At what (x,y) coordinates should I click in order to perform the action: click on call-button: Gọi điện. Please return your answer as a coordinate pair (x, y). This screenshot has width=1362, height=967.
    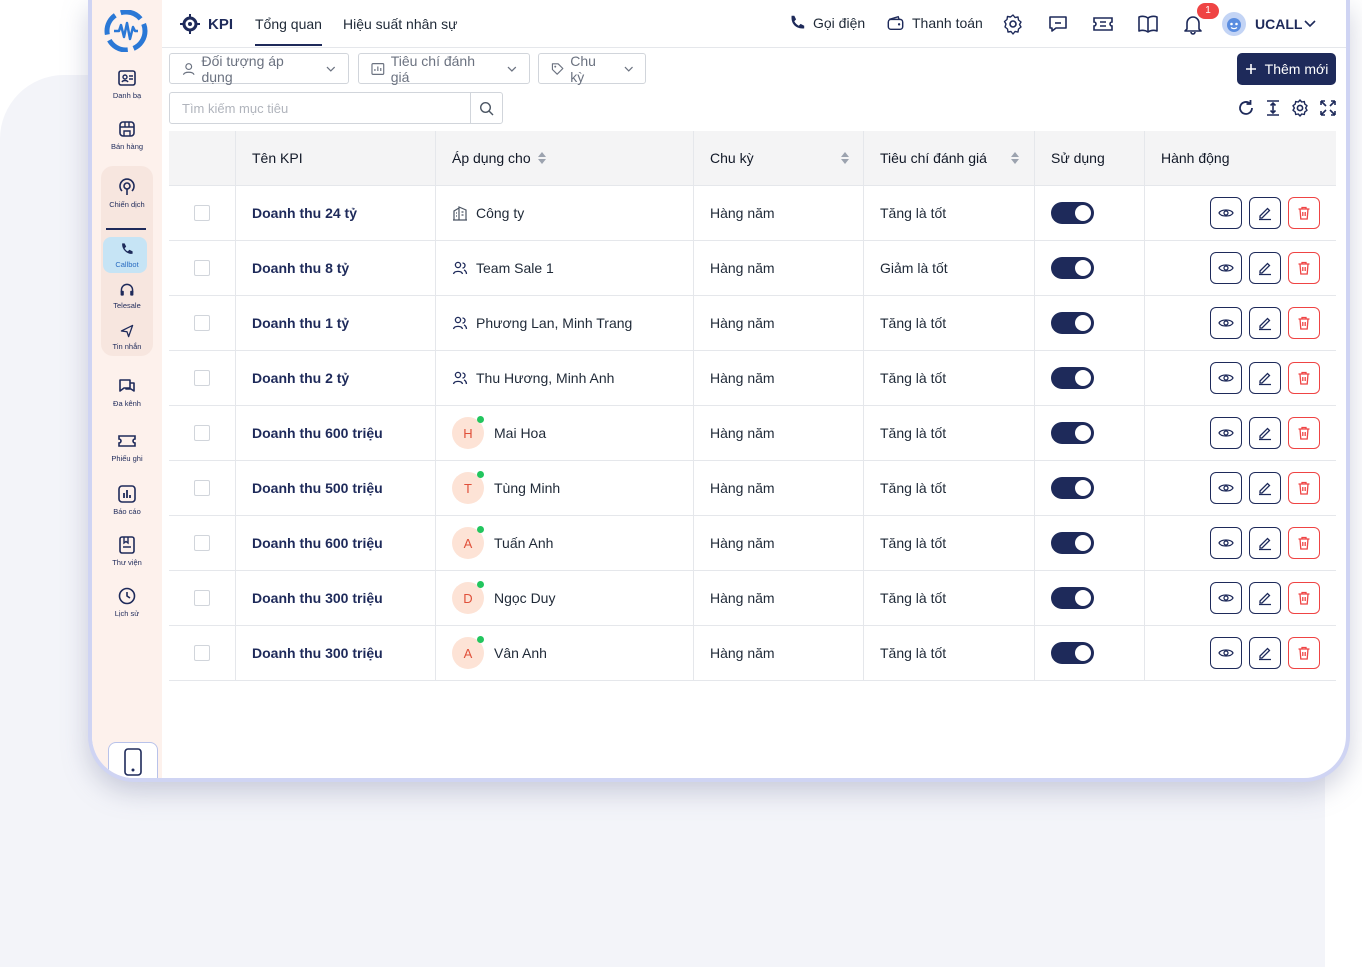
    Looking at the image, I should click on (826, 23).